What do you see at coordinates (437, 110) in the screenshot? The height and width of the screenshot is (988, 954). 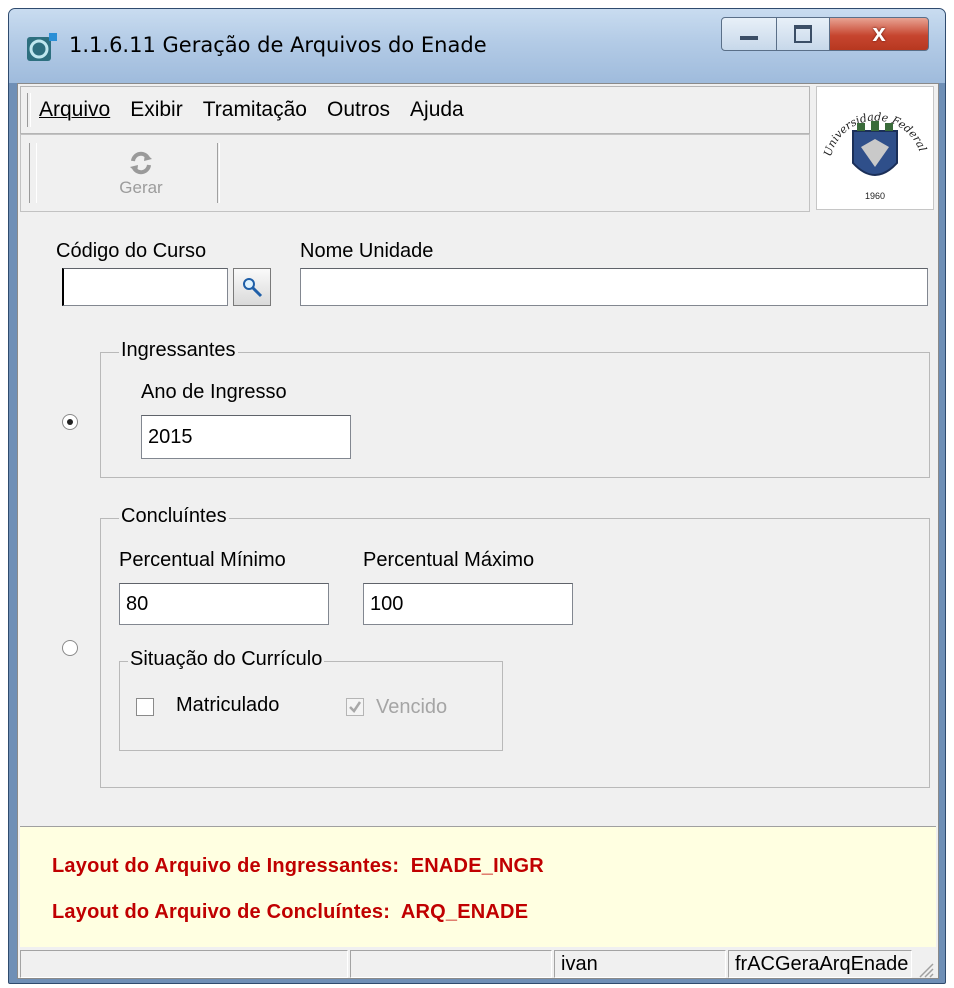 I see `menu-ajuda: Ajuda` at bounding box center [437, 110].